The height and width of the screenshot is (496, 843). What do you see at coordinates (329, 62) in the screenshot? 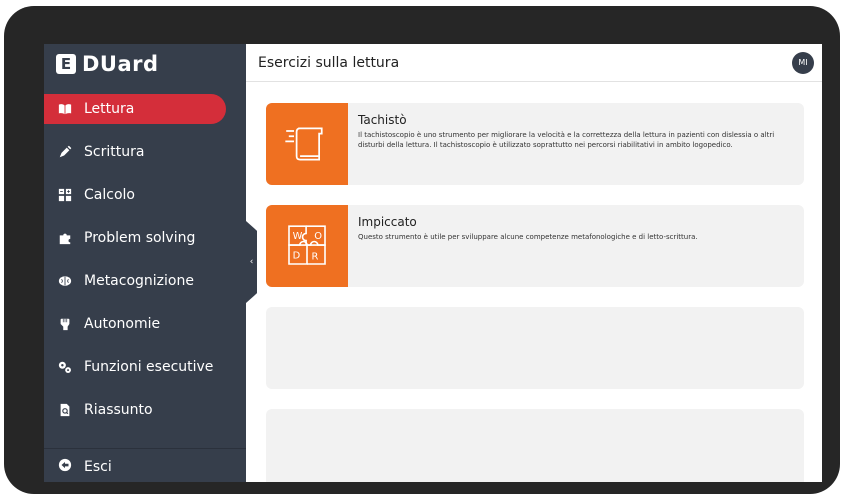
I see `page-title: Esercizi sulla lettura` at bounding box center [329, 62].